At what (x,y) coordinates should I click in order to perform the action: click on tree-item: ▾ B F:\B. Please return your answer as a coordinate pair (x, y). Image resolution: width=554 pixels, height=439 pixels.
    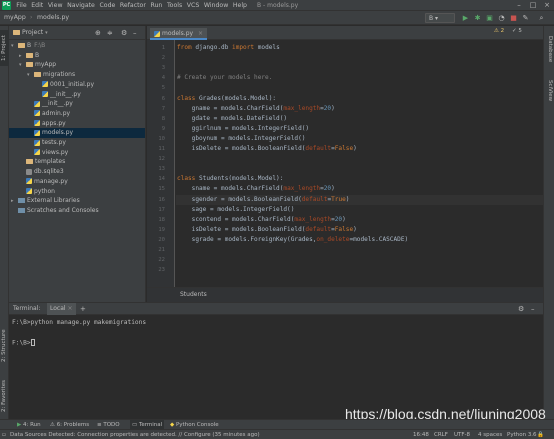
    Looking at the image, I should click on (27, 46).